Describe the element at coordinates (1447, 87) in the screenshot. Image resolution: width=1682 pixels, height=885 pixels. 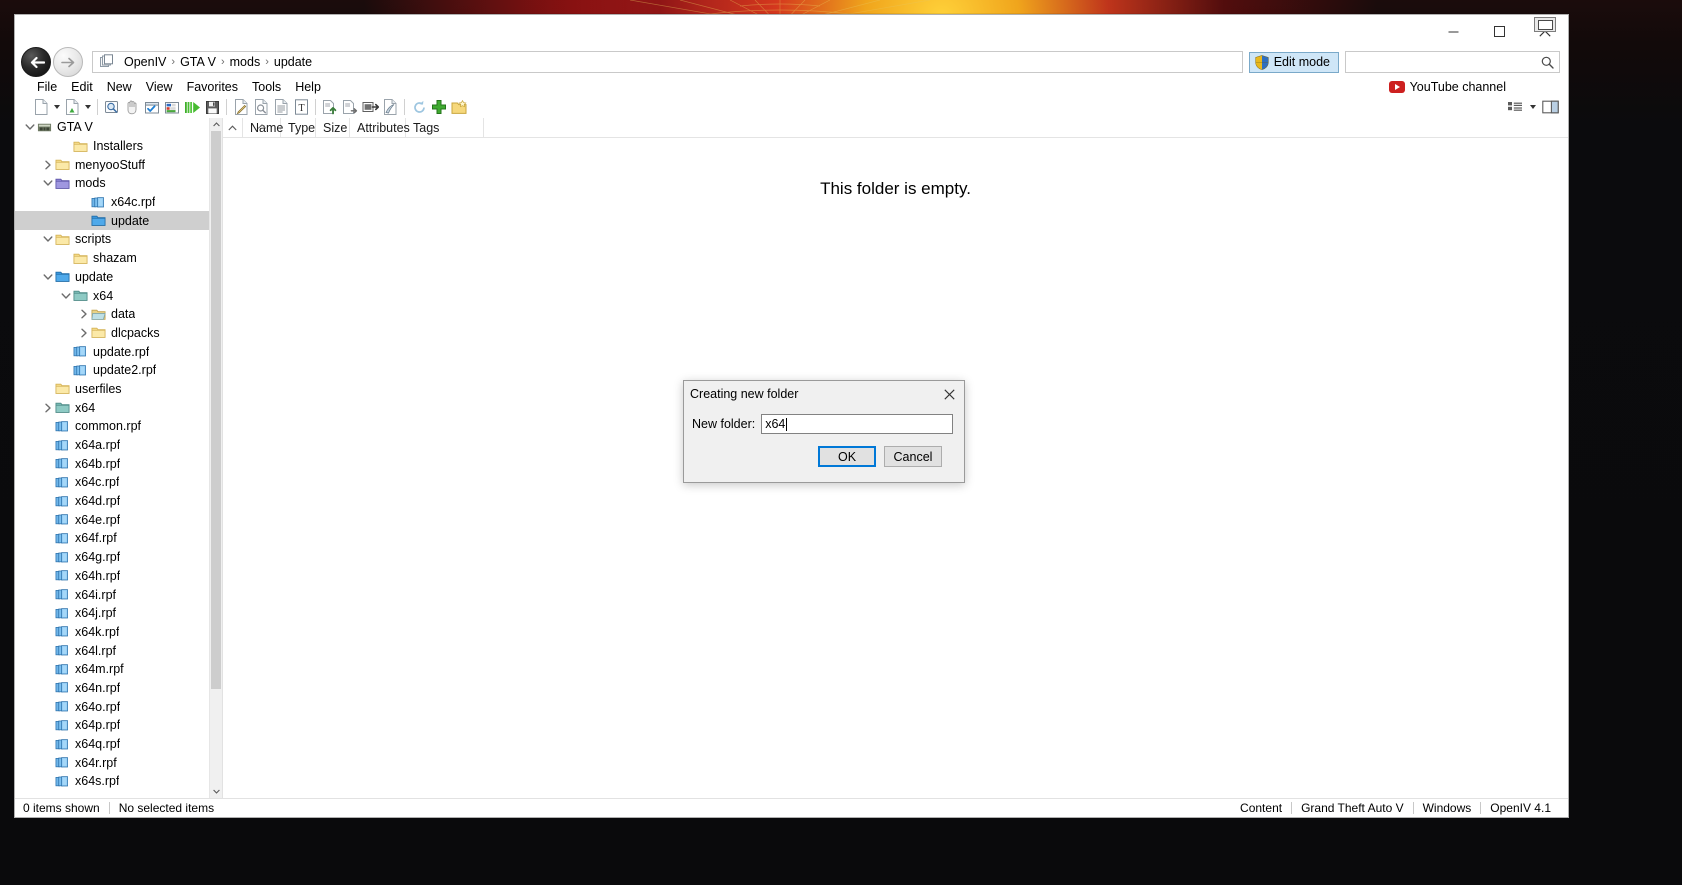
I see `youtube-channel-link: YouTube channel` at that location.